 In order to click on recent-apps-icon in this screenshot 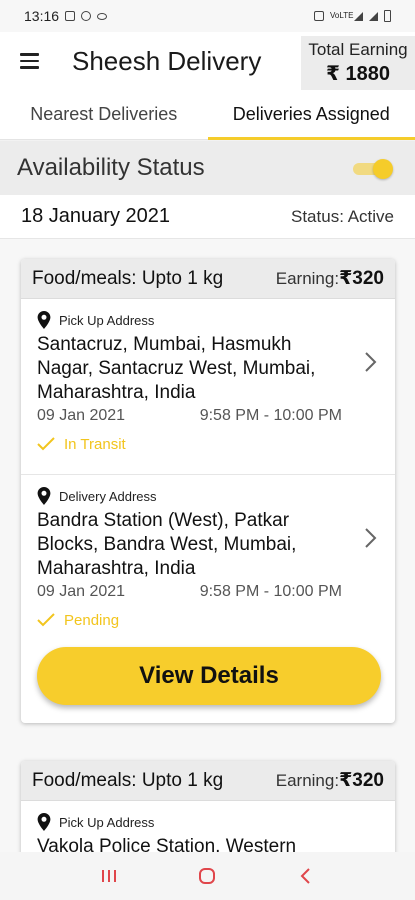, I will do `click(109, 876)`.